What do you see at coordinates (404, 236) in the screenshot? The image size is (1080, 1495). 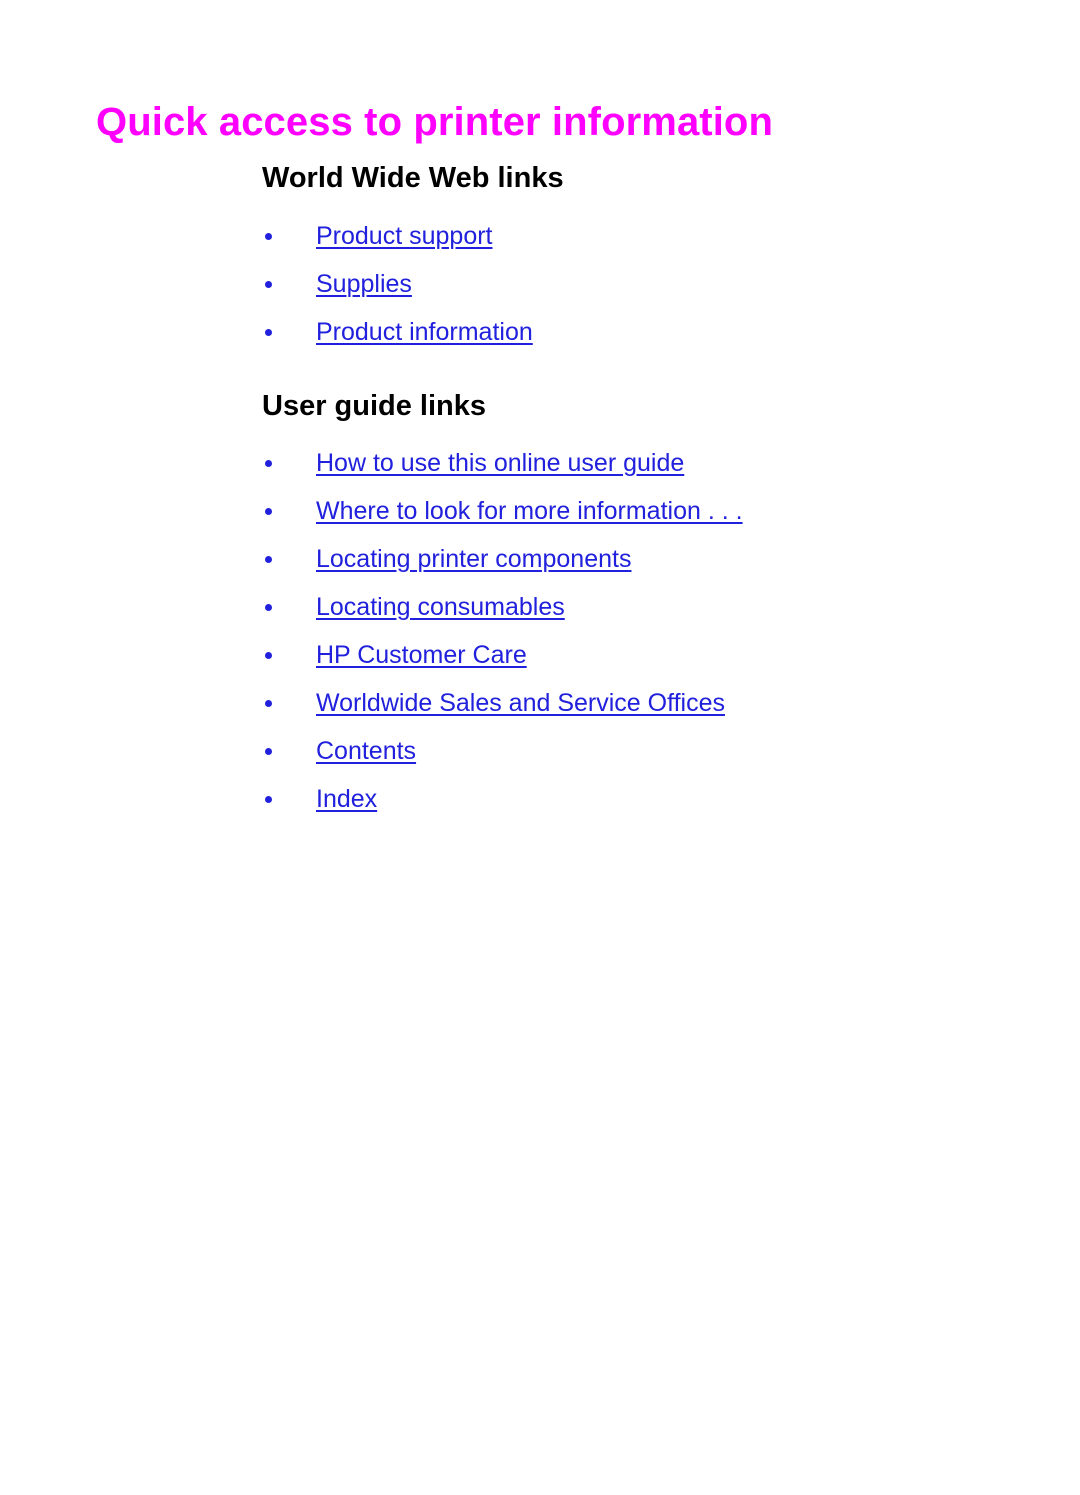 I see `link-product-support: Product support` at bounding box center [404, 236].